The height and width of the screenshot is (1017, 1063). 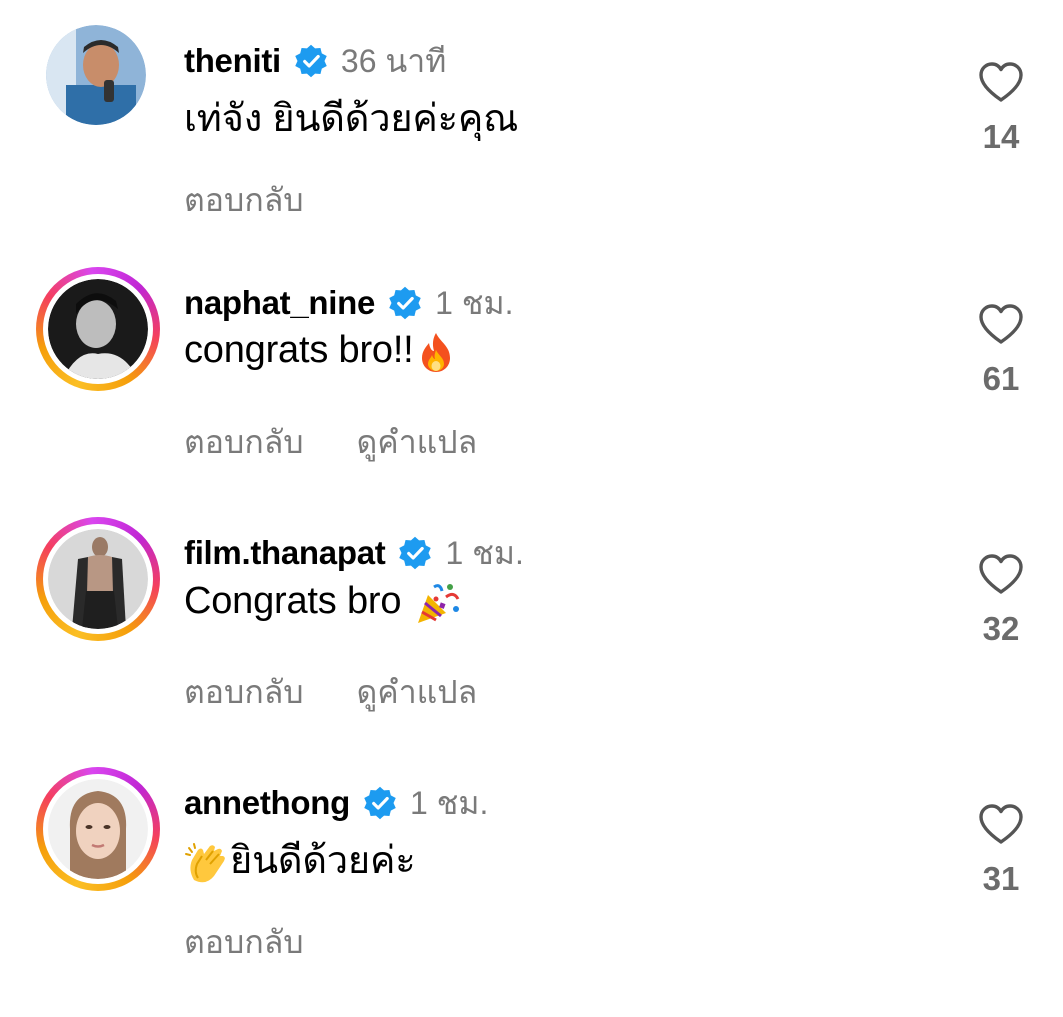 What do you see at coordinates (323, 861) in the screenshot?
I see `comment-body: ยินดีด้วยค่ะ` at bounding box center [323, 861].